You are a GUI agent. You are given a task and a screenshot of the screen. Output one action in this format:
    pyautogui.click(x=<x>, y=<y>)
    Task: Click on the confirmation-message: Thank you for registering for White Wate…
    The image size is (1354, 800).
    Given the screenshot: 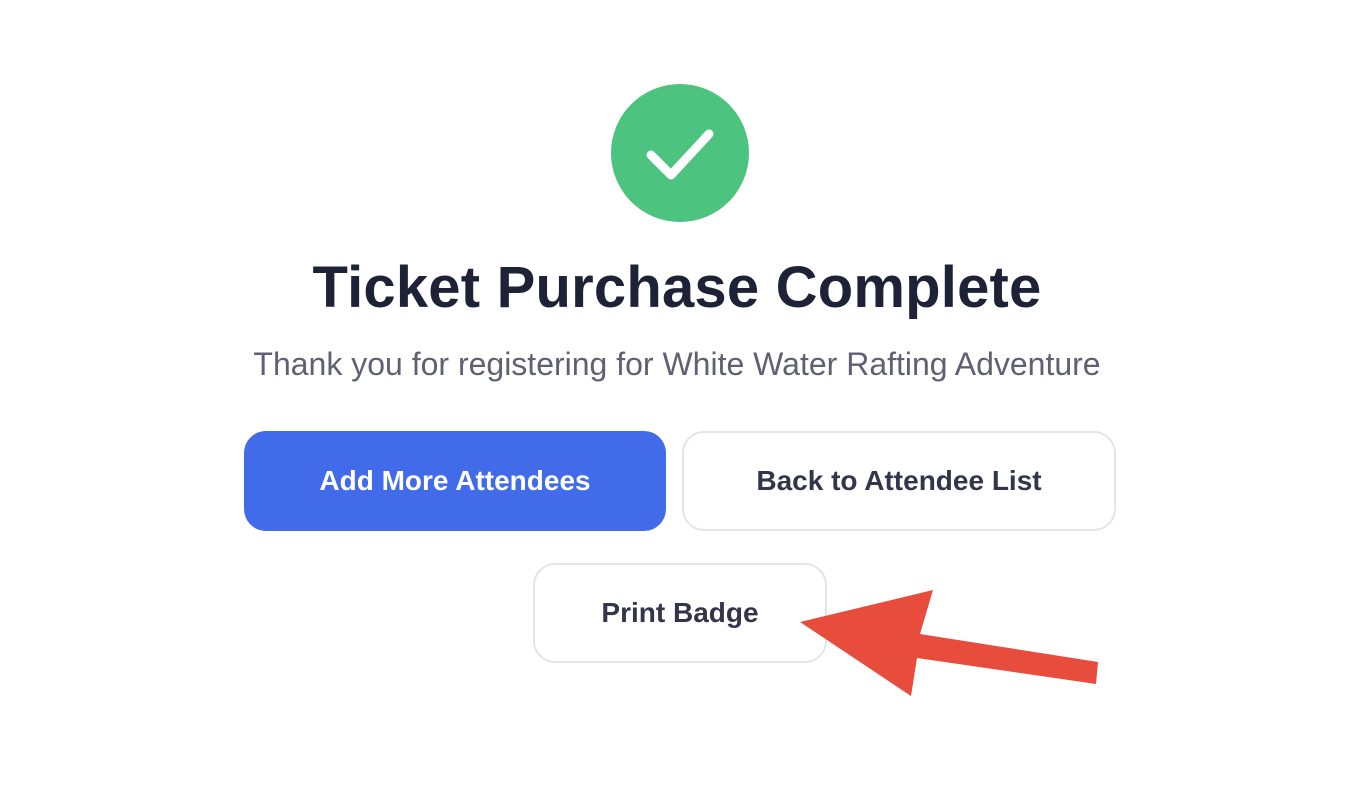 What is the action you would take?
    pyautogui.click(x=677, y=364)
    